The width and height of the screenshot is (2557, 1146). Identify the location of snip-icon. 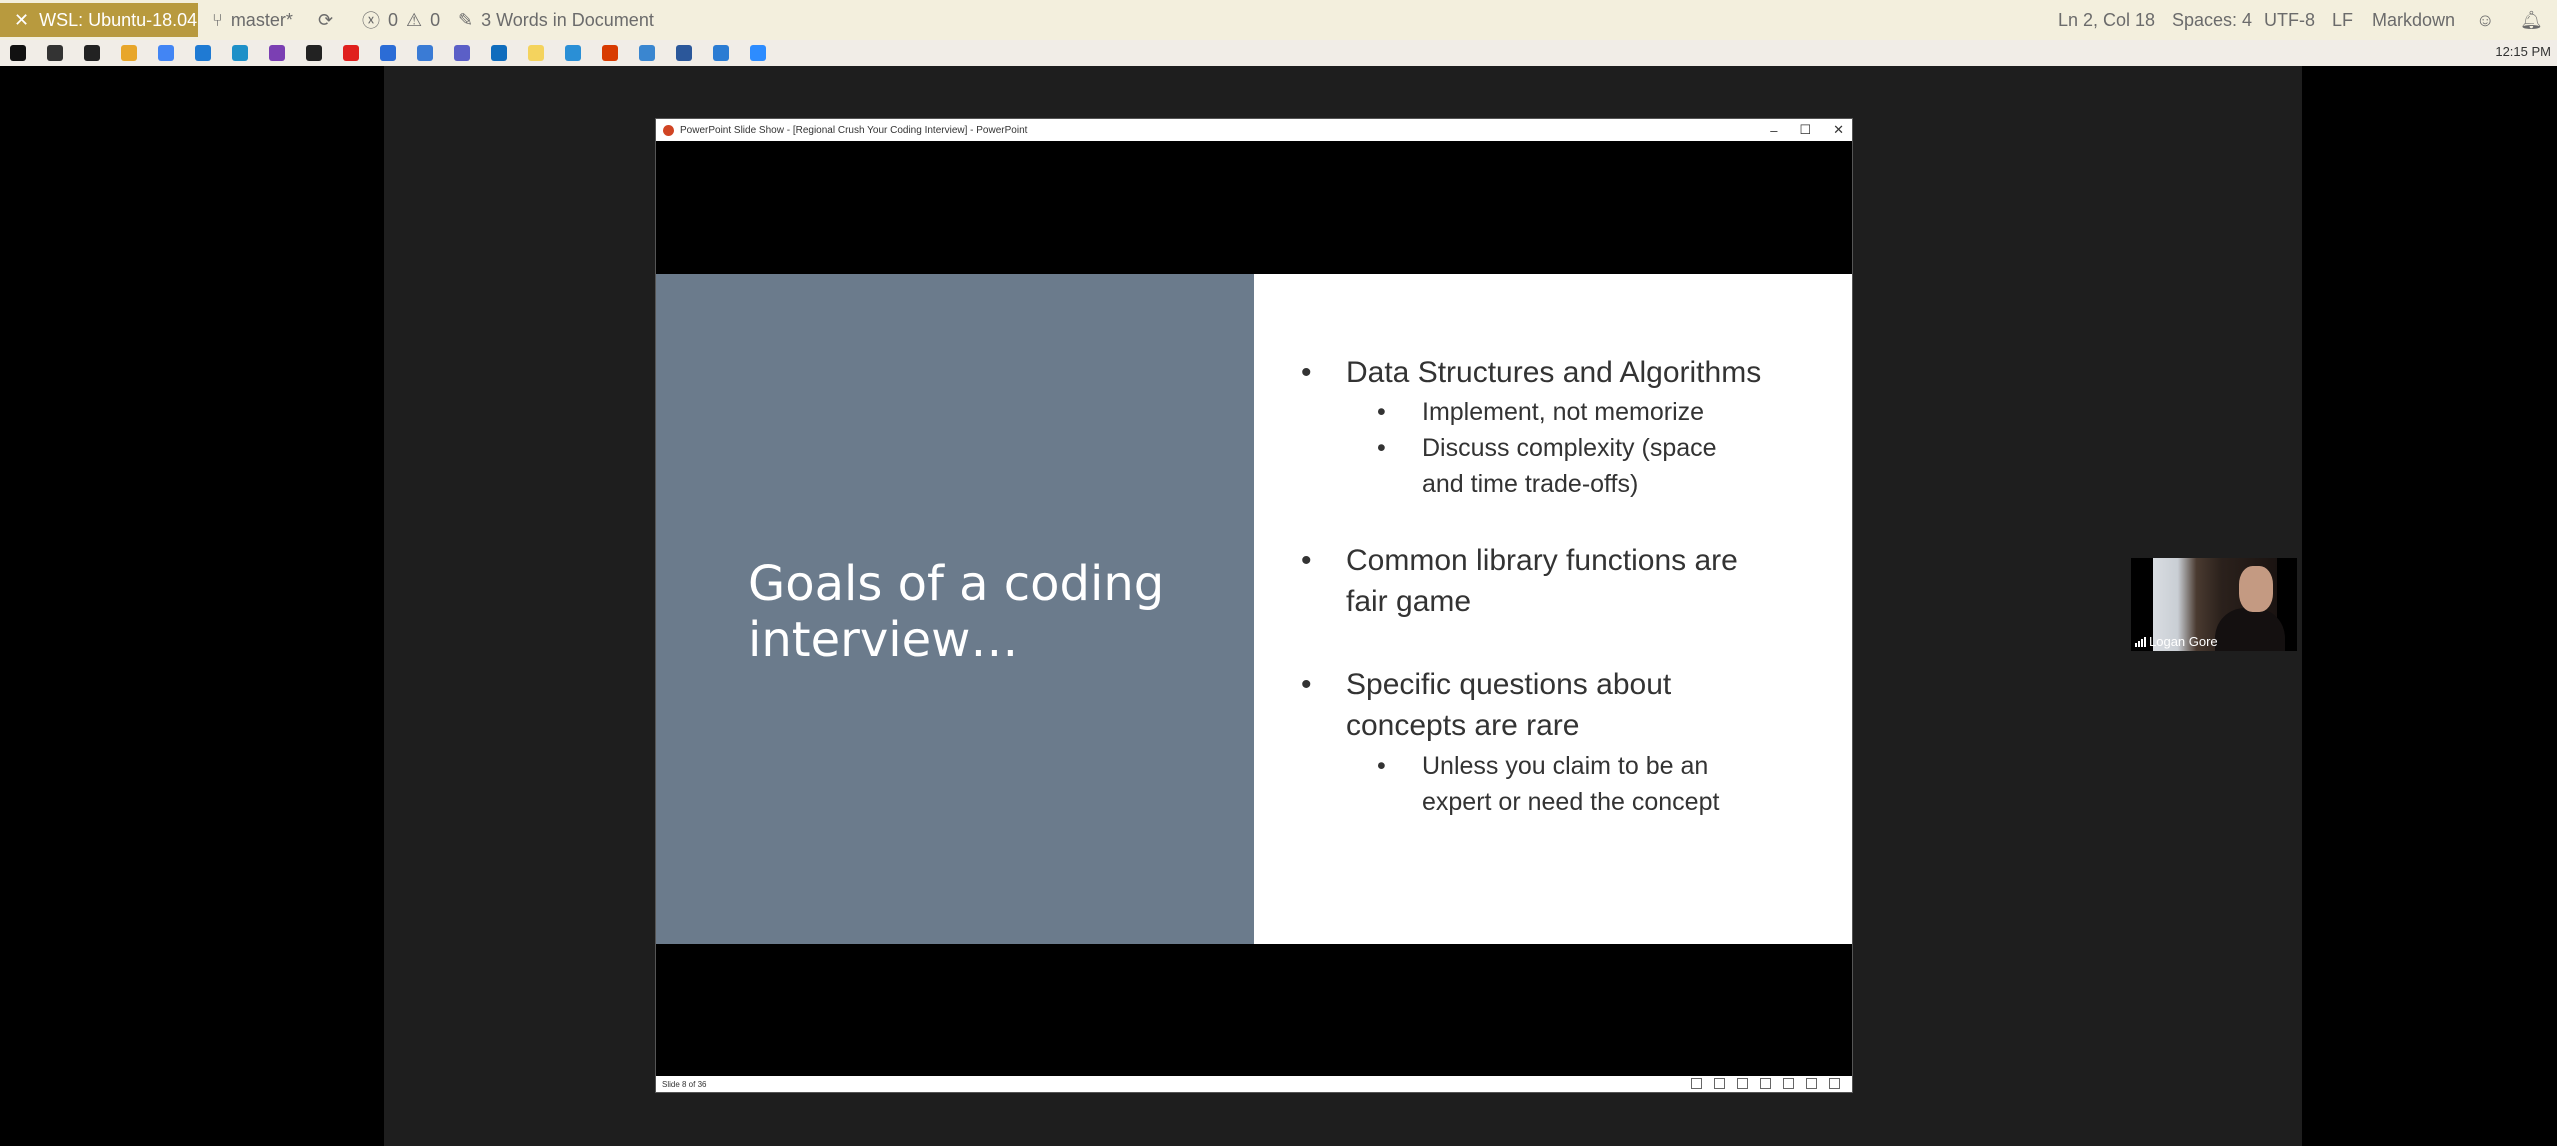
(388, 53).